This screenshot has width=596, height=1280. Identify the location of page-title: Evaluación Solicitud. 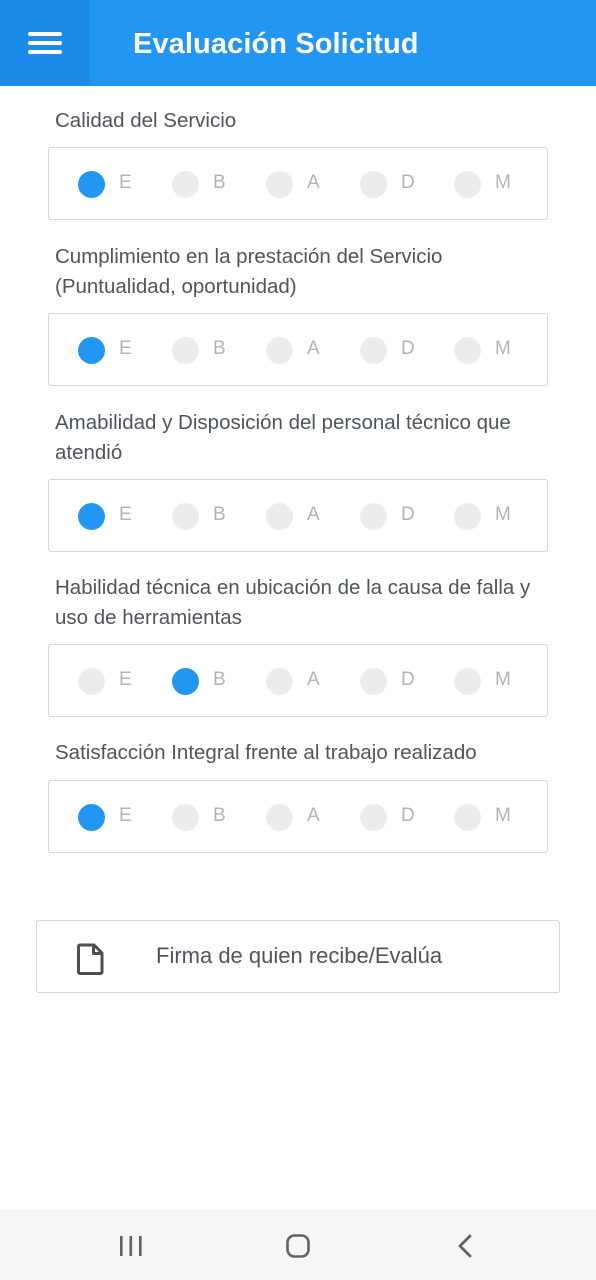
(276, 44).